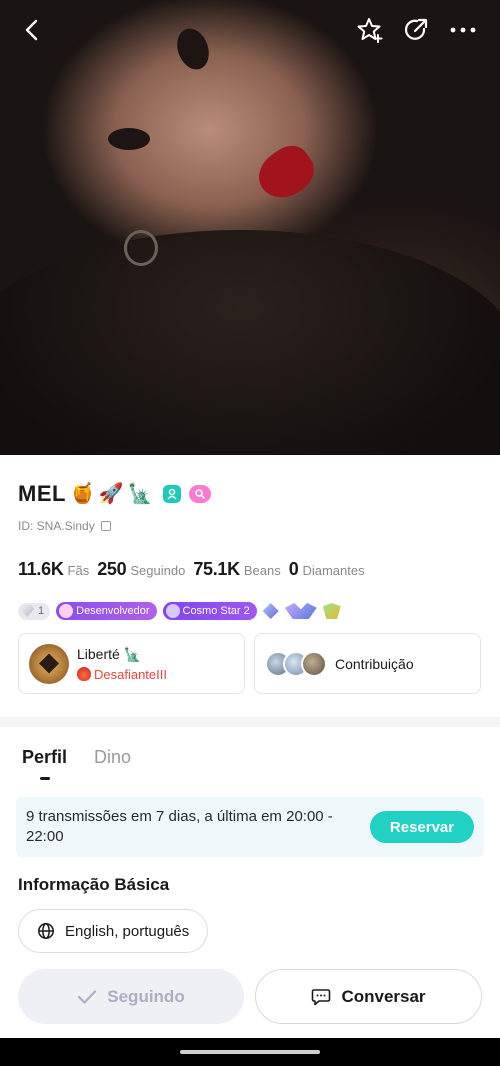 The image size is (500, 1066). What do you see at coordinates (127, 931) in the screenshot?
I see `languages-text: English, português` at bounding box center [127, 931].